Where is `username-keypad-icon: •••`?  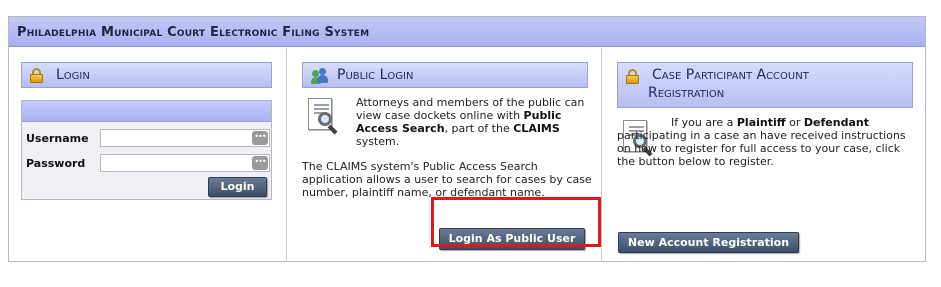
username-keypad-icon: ••• is located at coordinates (260, 138).